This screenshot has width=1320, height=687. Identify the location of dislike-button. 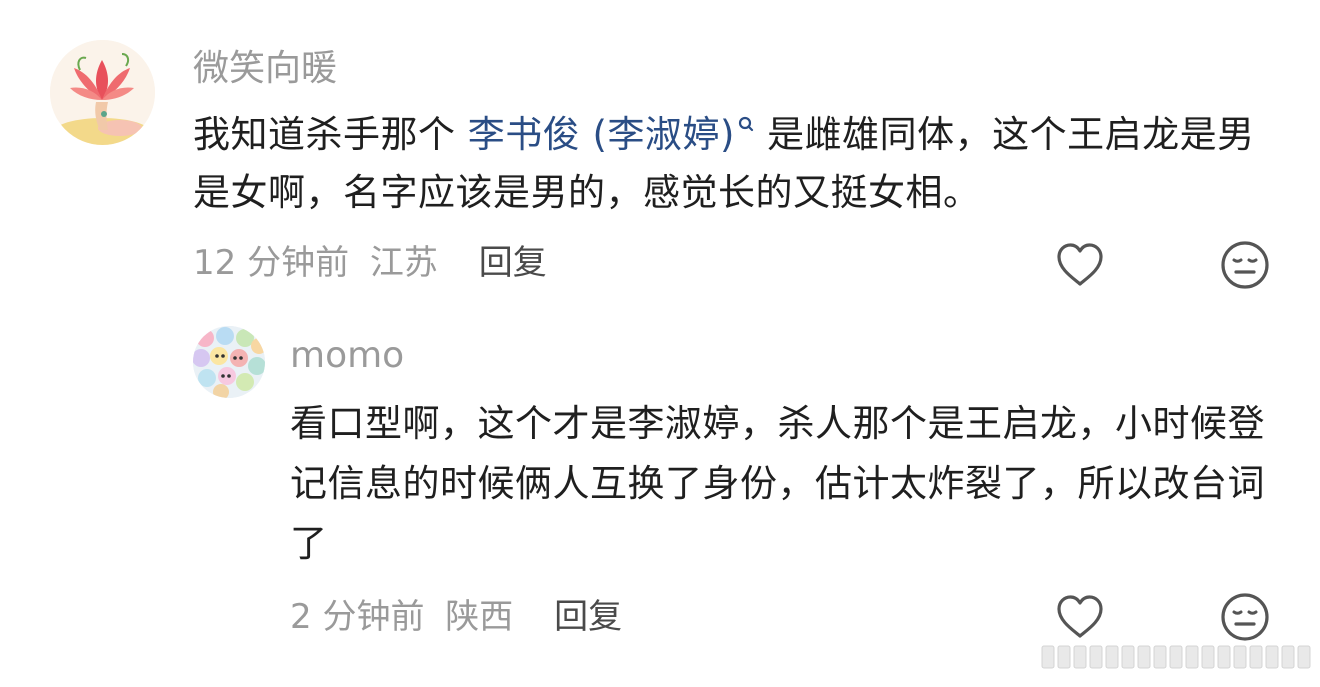
(1245, 267).